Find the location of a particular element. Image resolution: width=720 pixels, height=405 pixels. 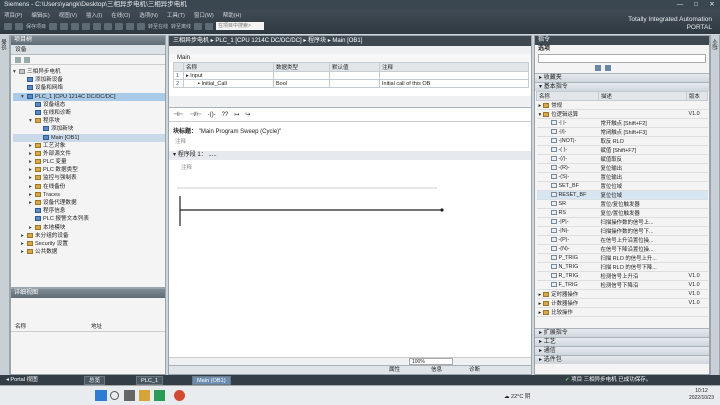

tree-item: ▾ 程序块 is located at coordinates (89, 121).